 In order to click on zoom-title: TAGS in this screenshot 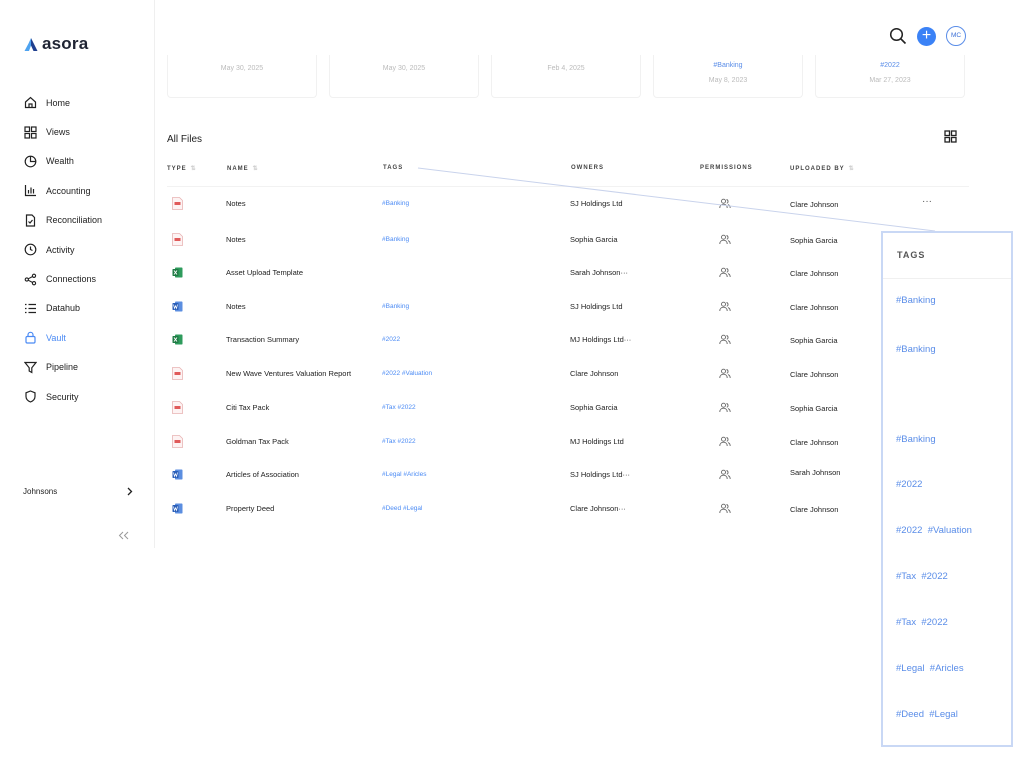, I will do `click(911, 255)`.